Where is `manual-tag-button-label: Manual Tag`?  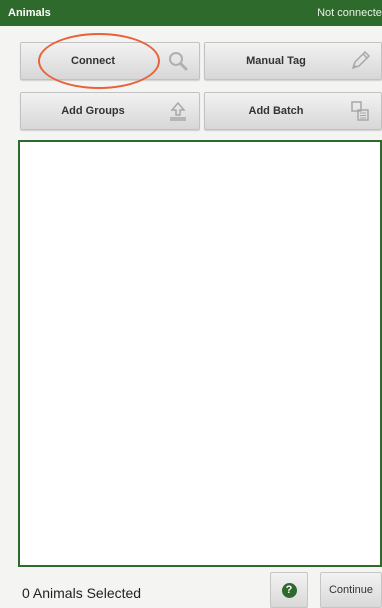
manual-tag-button-label: Manual Tag is located at coordinates (276, 61).